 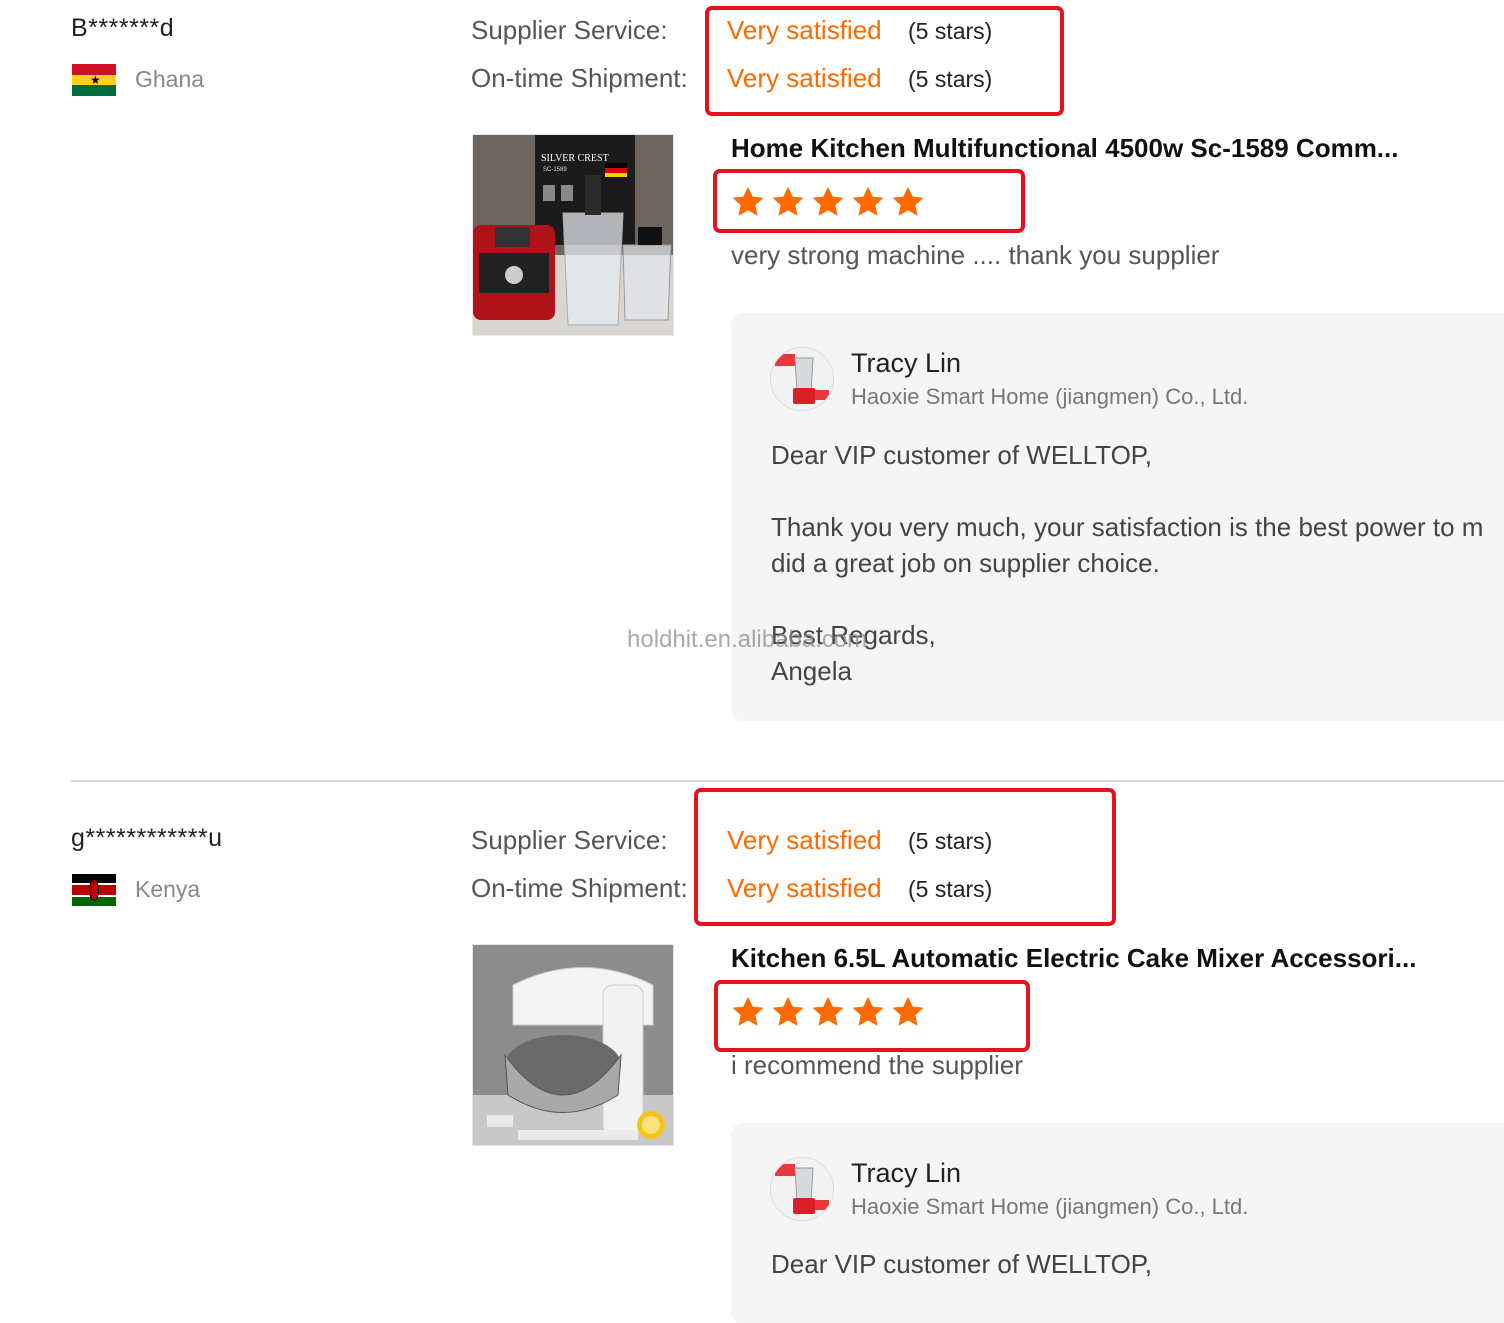 What do you see at coordinates (170, 79) in the screenshot?
I see `buyer-country: Ghana` at bounding box center [170, 79].